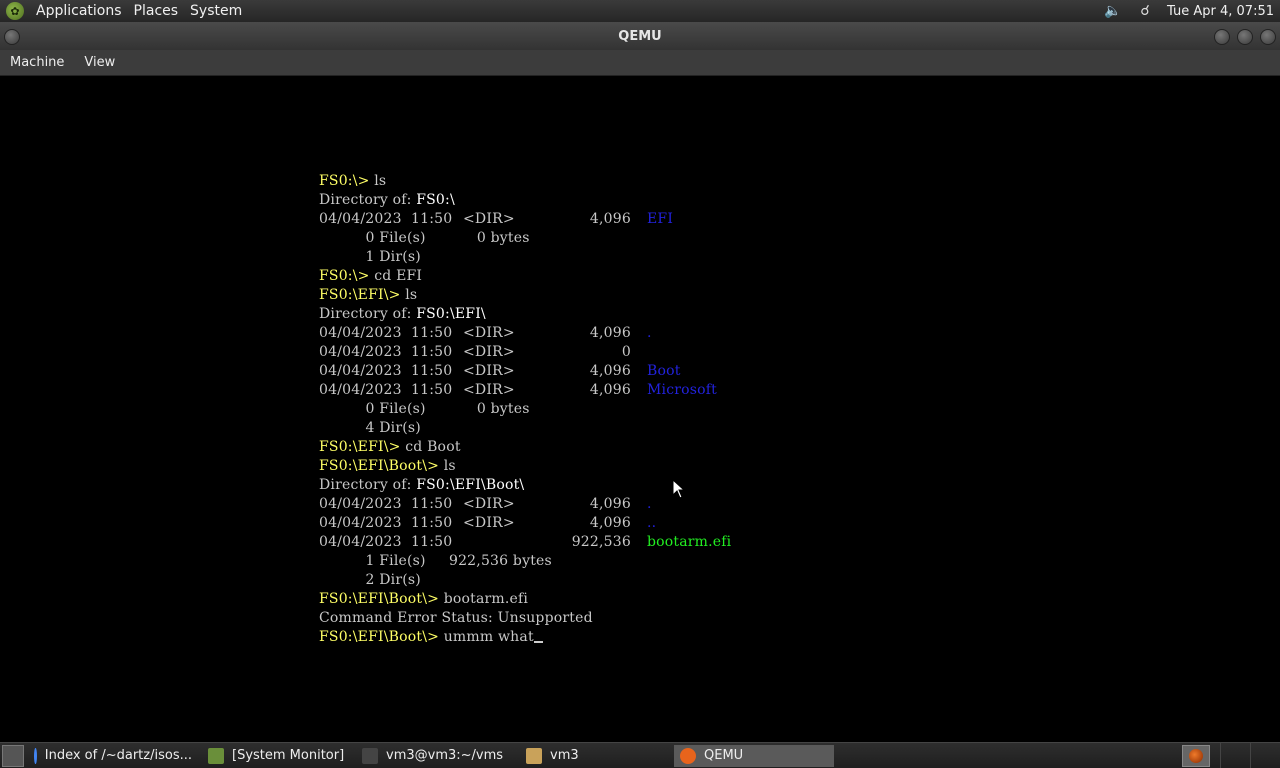 The width and height of the screenshot is (1280, 768). I want to click on console-line: FS0:\EFI\> cd Boot, so click(525, 447).